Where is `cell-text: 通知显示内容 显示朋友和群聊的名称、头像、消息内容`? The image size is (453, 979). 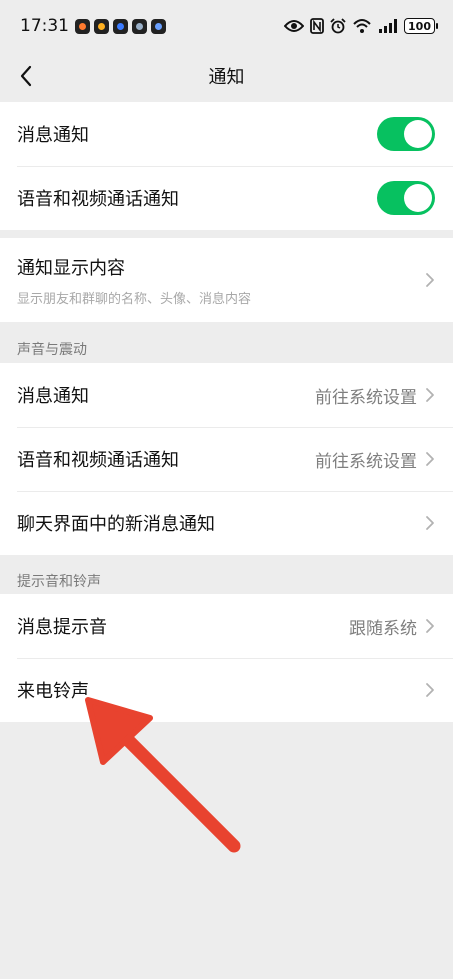
cell-text: 通知显示内容 显示朋友和群聊的名称、头像、消息内容 is located at coordinates (134, 280).